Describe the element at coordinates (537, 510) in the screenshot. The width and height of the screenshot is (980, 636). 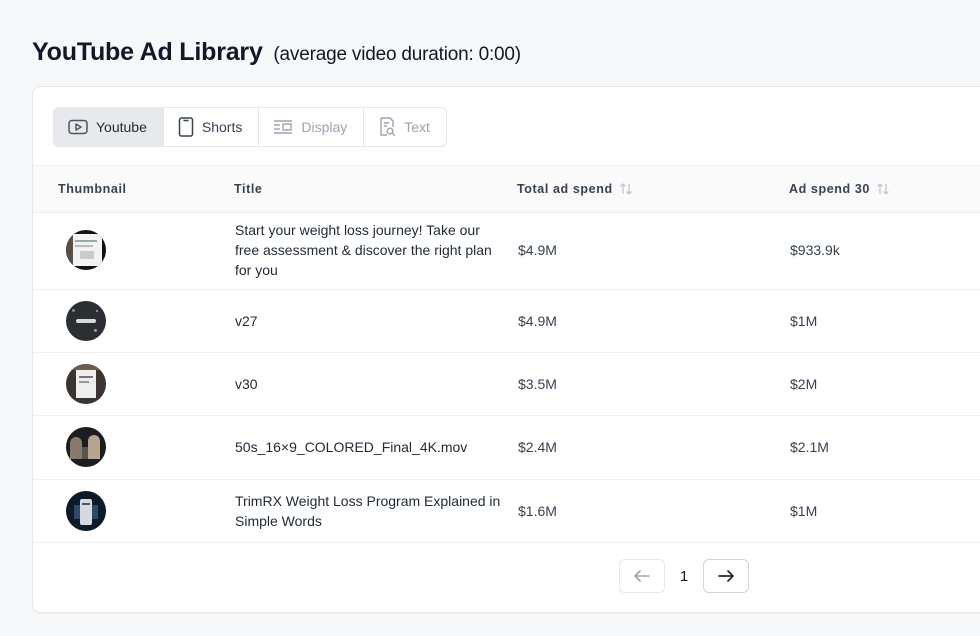
I see `total-ad-spend: $1.6M` at that location.